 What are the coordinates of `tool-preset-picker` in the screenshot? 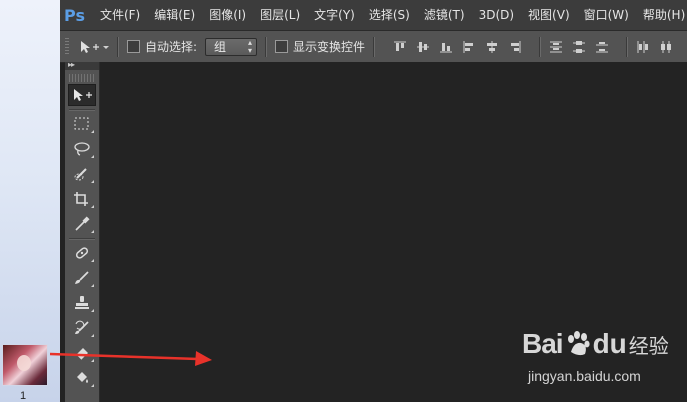 It's located at (94, 47).